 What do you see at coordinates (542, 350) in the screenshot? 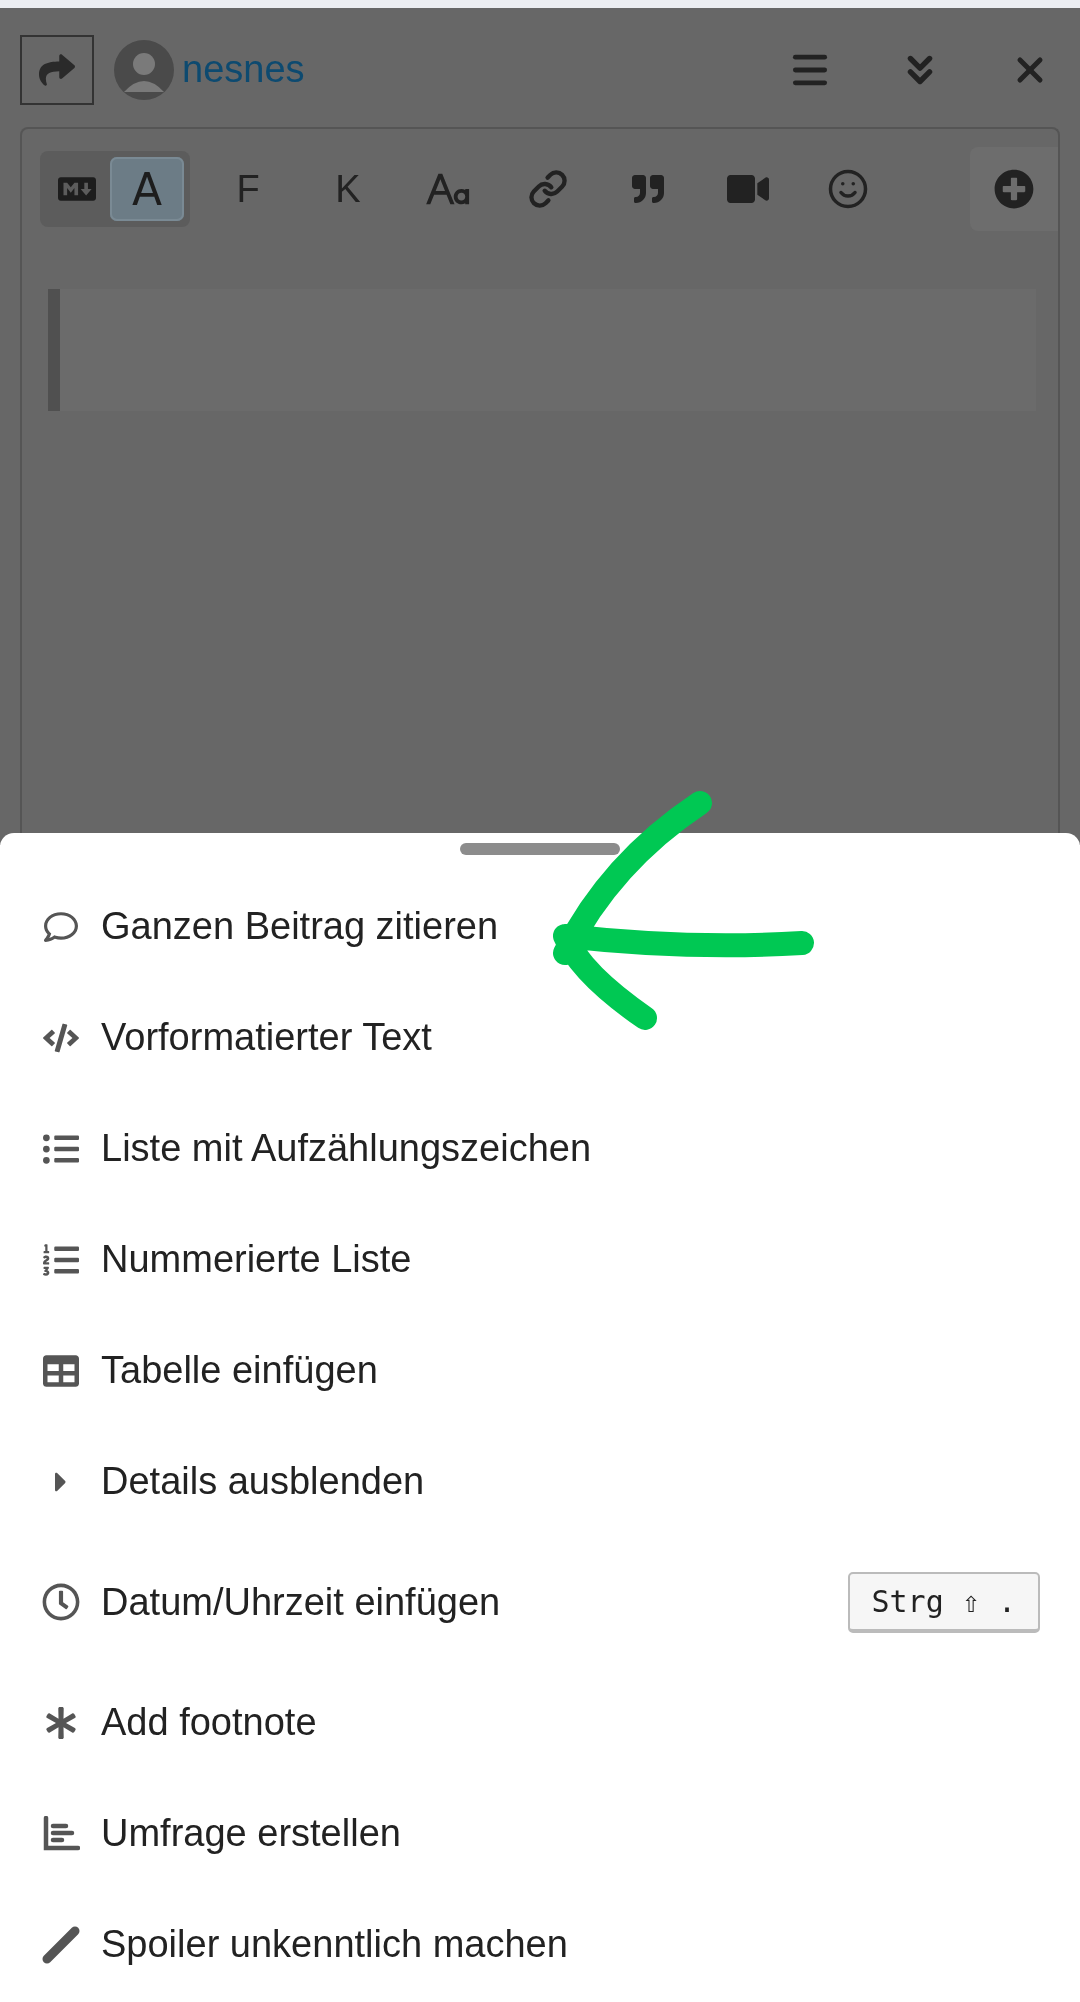
I see `text-input` at bounding box center [542, 350].